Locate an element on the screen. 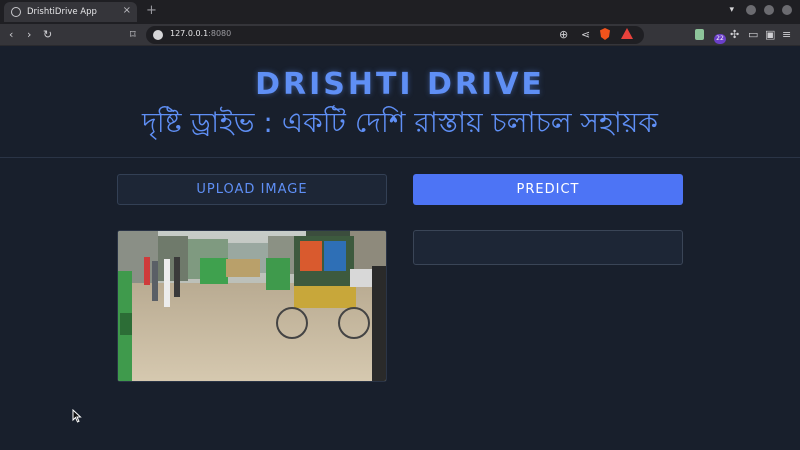 Image resolution: width=800 pixels, height=450 pixels. bookmark-icon: ⌑ is located at coordinates (133, 35).